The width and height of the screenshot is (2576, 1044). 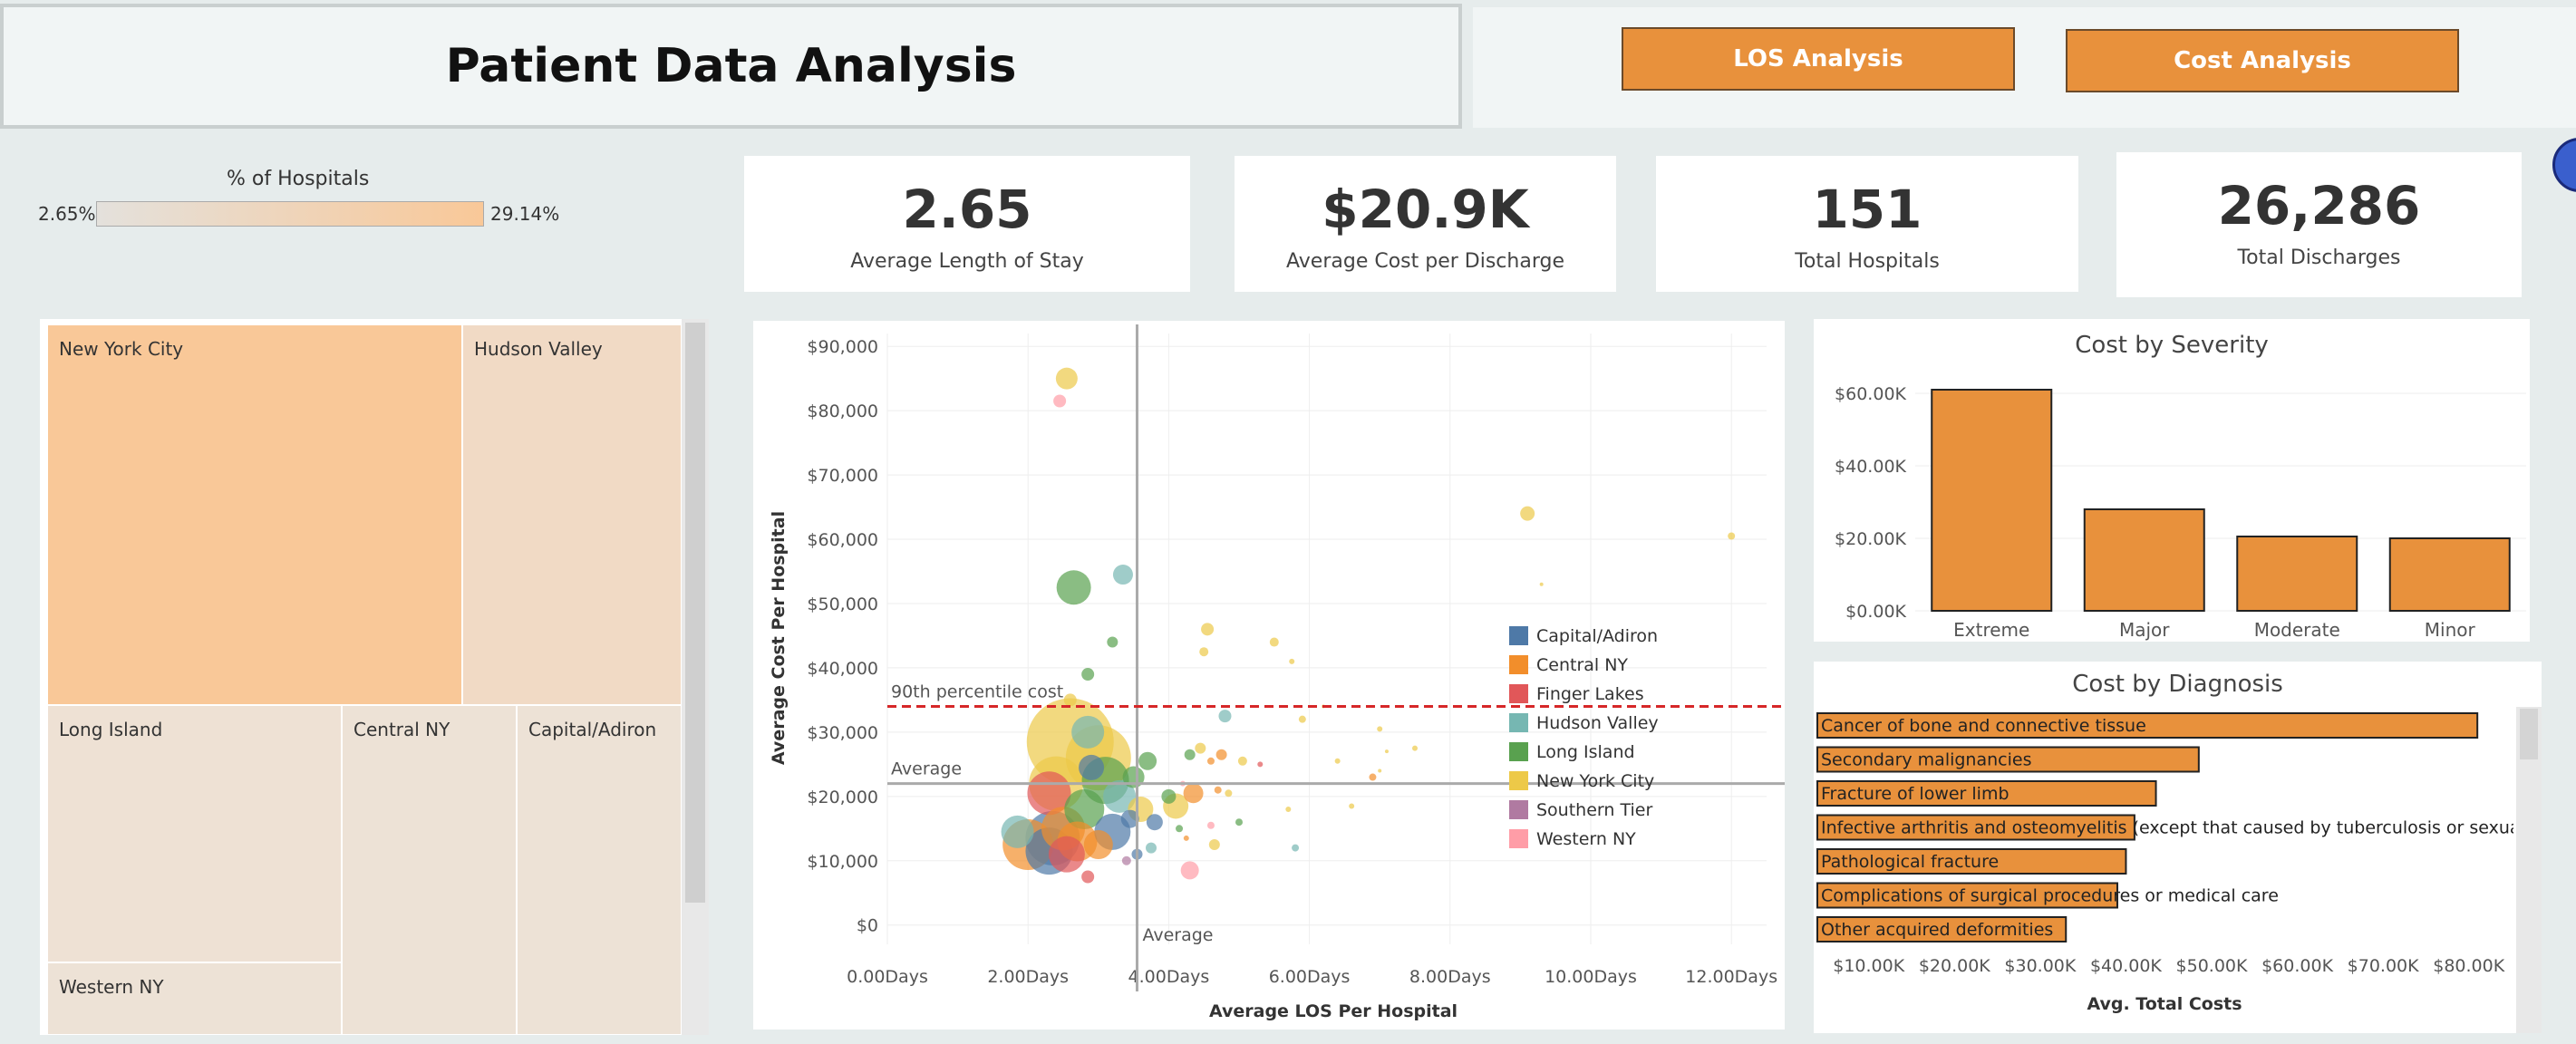 I want to click on average-los-label: Average, so click(x=1177, y=935).